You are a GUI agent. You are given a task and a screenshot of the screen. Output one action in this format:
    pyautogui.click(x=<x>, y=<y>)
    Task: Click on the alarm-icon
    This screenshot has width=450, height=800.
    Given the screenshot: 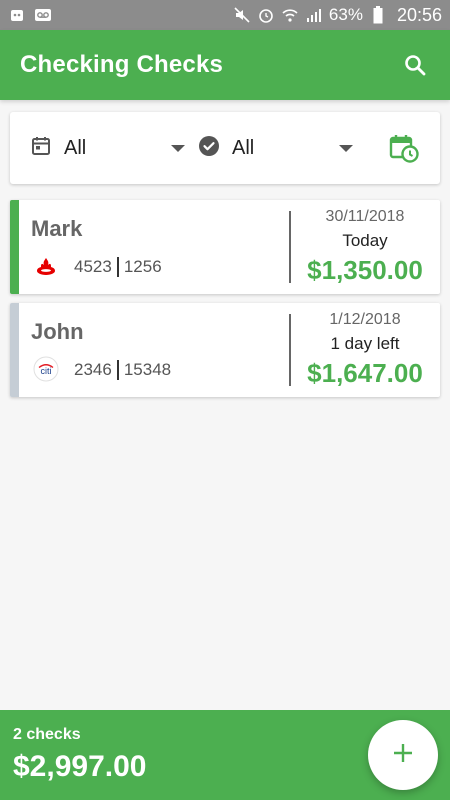 What is the action you would take?
    pyautogui.click(x=266, y=15)
    